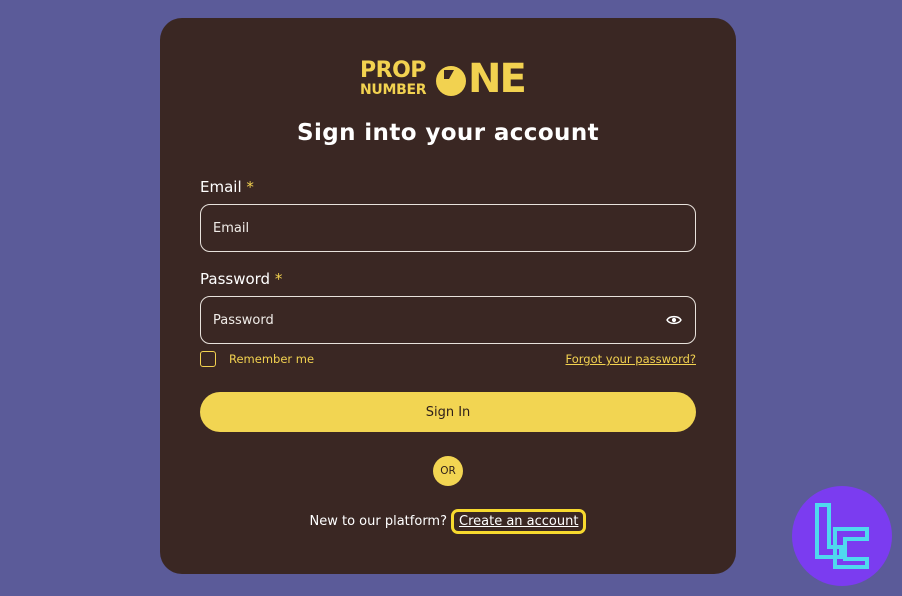 This screenshot has height=596, width=902. Describe the element at coordinates (227, 187) in the screenshot. I see `email-label: Email *` at that location.